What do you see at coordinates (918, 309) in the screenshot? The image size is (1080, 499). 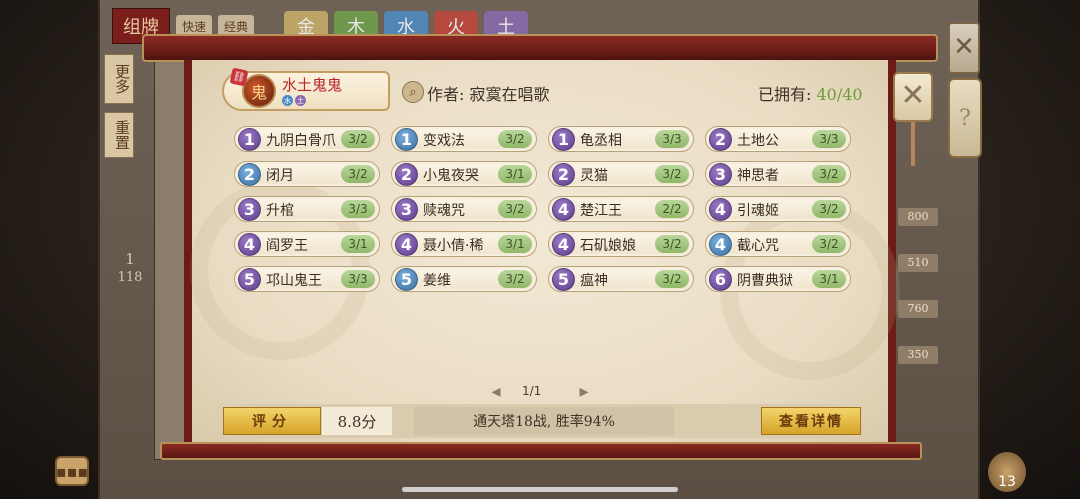 I see `right-number: 760` at bounding box center [918, 309].